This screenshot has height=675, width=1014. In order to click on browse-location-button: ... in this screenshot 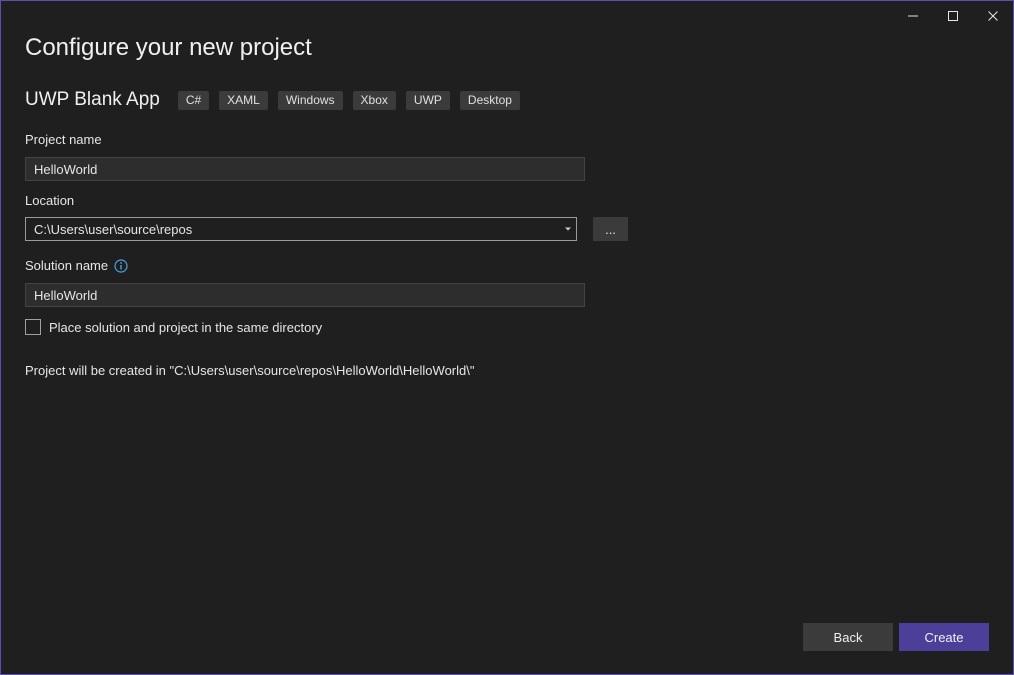, I will do `click(610, 229)`.